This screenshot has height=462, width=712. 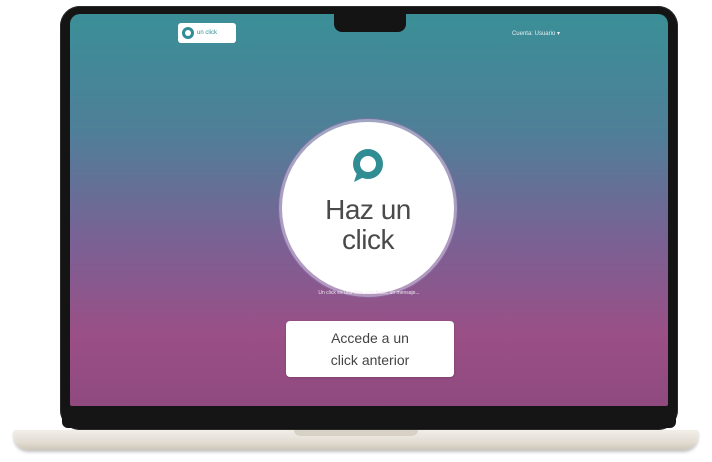 What do you see at coordinates (370, 22) in the screenshot?
I see `camera-notch` at bounding box center [370, 22].